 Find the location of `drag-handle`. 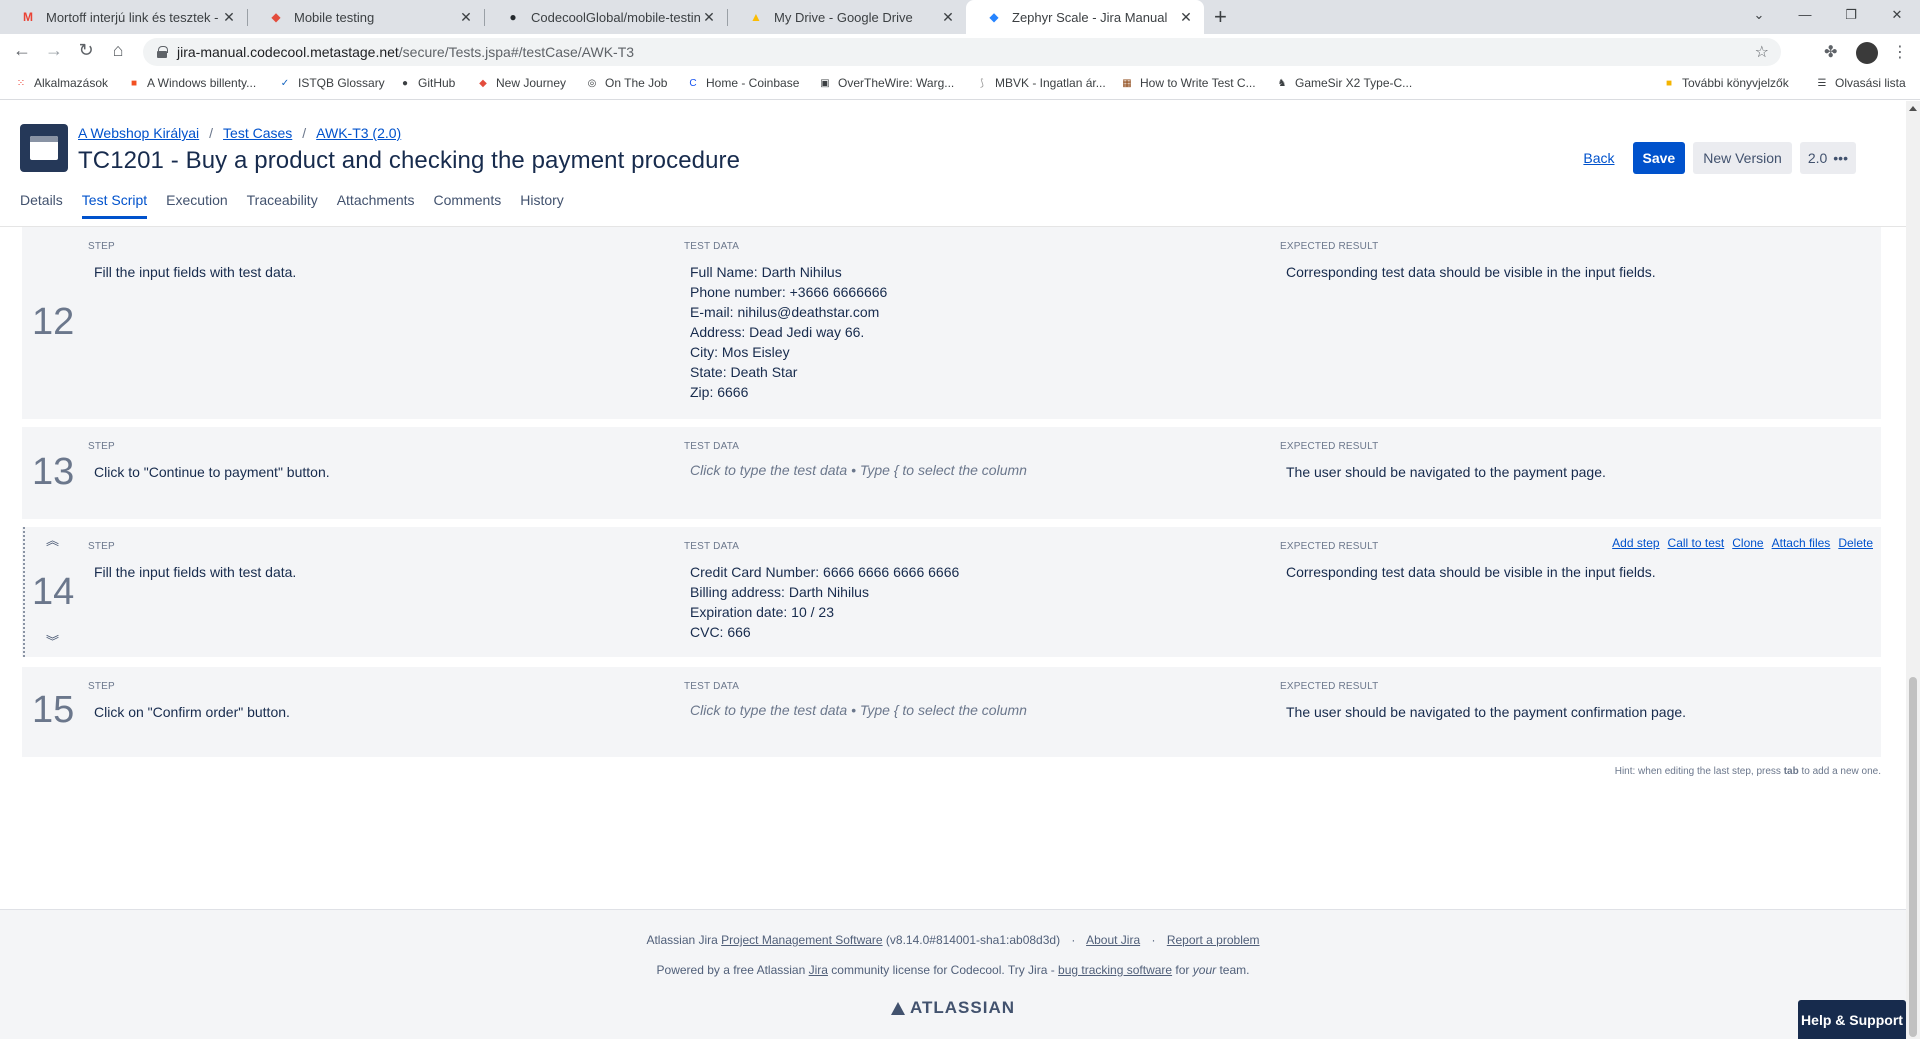

drag-handle is located at coordinates (25, 592).